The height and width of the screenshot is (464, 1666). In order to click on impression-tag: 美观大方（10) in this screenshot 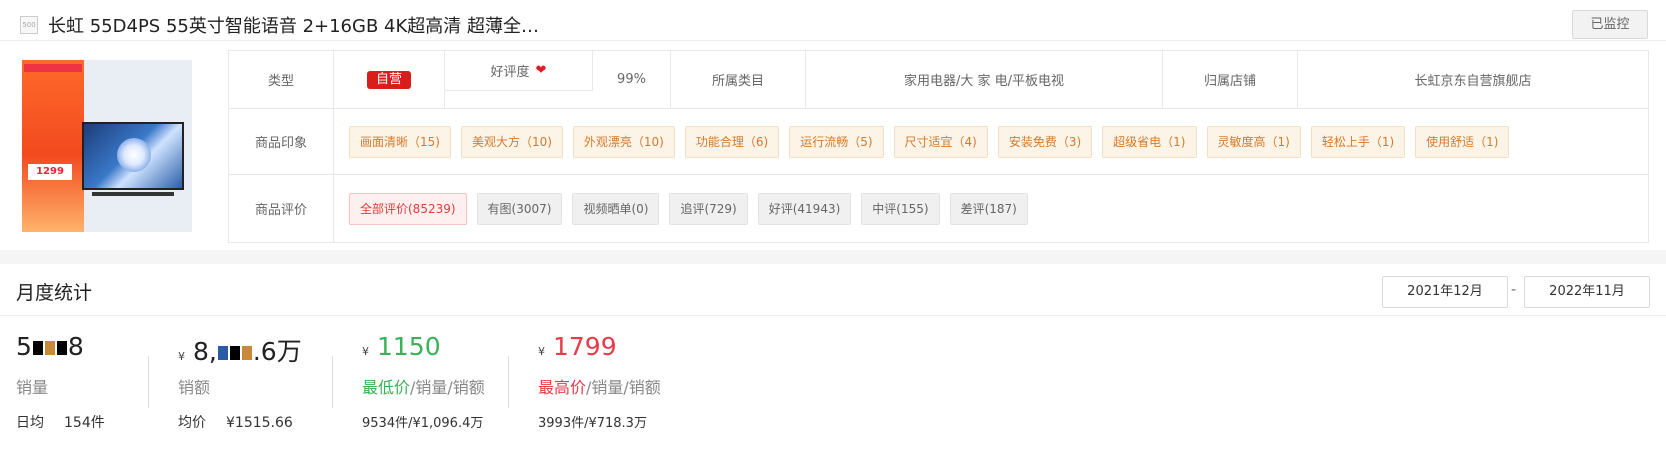, I will do `click(511, 141)`.